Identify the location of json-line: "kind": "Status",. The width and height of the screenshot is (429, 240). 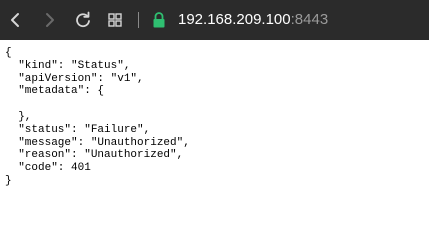
(68, 65).